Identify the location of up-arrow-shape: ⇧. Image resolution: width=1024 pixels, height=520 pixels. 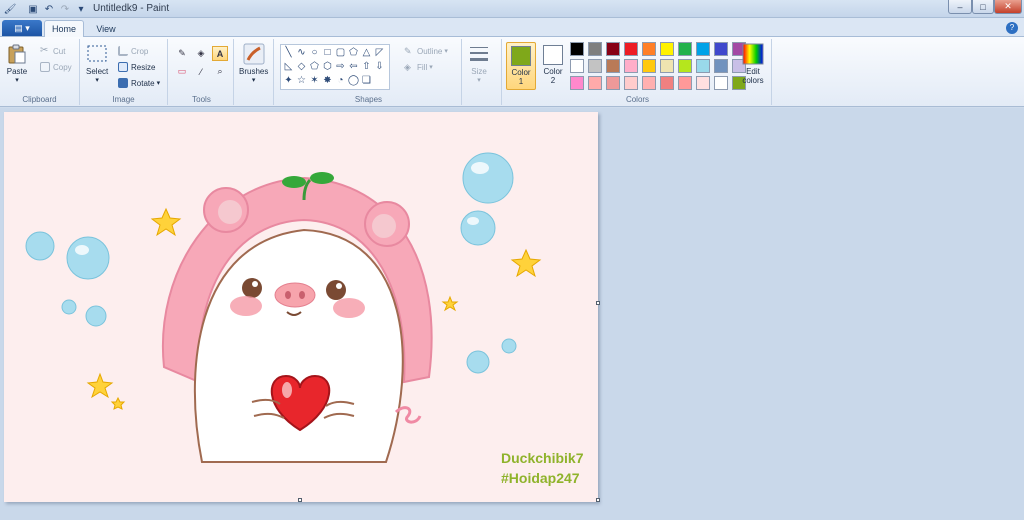
(366, 67).